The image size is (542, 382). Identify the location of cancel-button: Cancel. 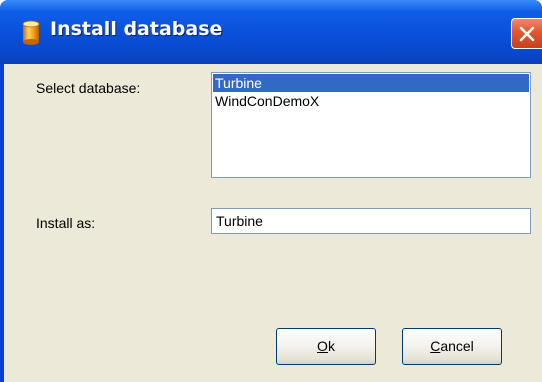
(452, 346).